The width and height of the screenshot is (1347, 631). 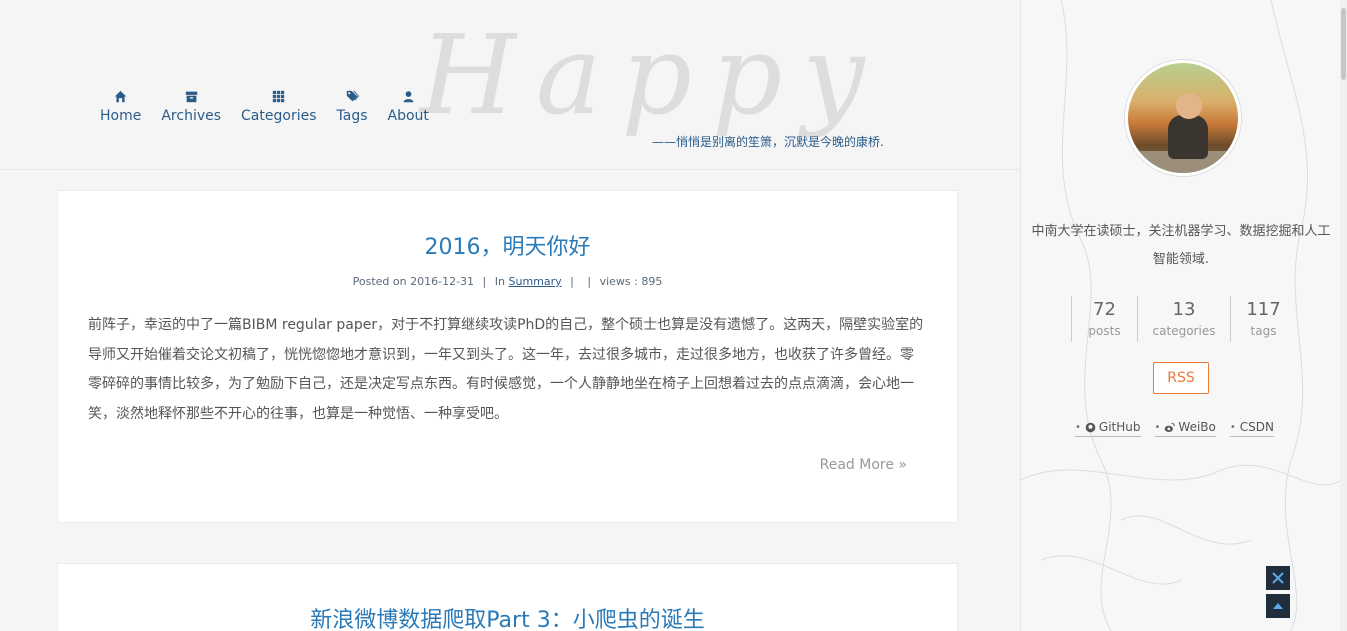 I want to click on header-watermark: Happy, so click(x=652, y=75).